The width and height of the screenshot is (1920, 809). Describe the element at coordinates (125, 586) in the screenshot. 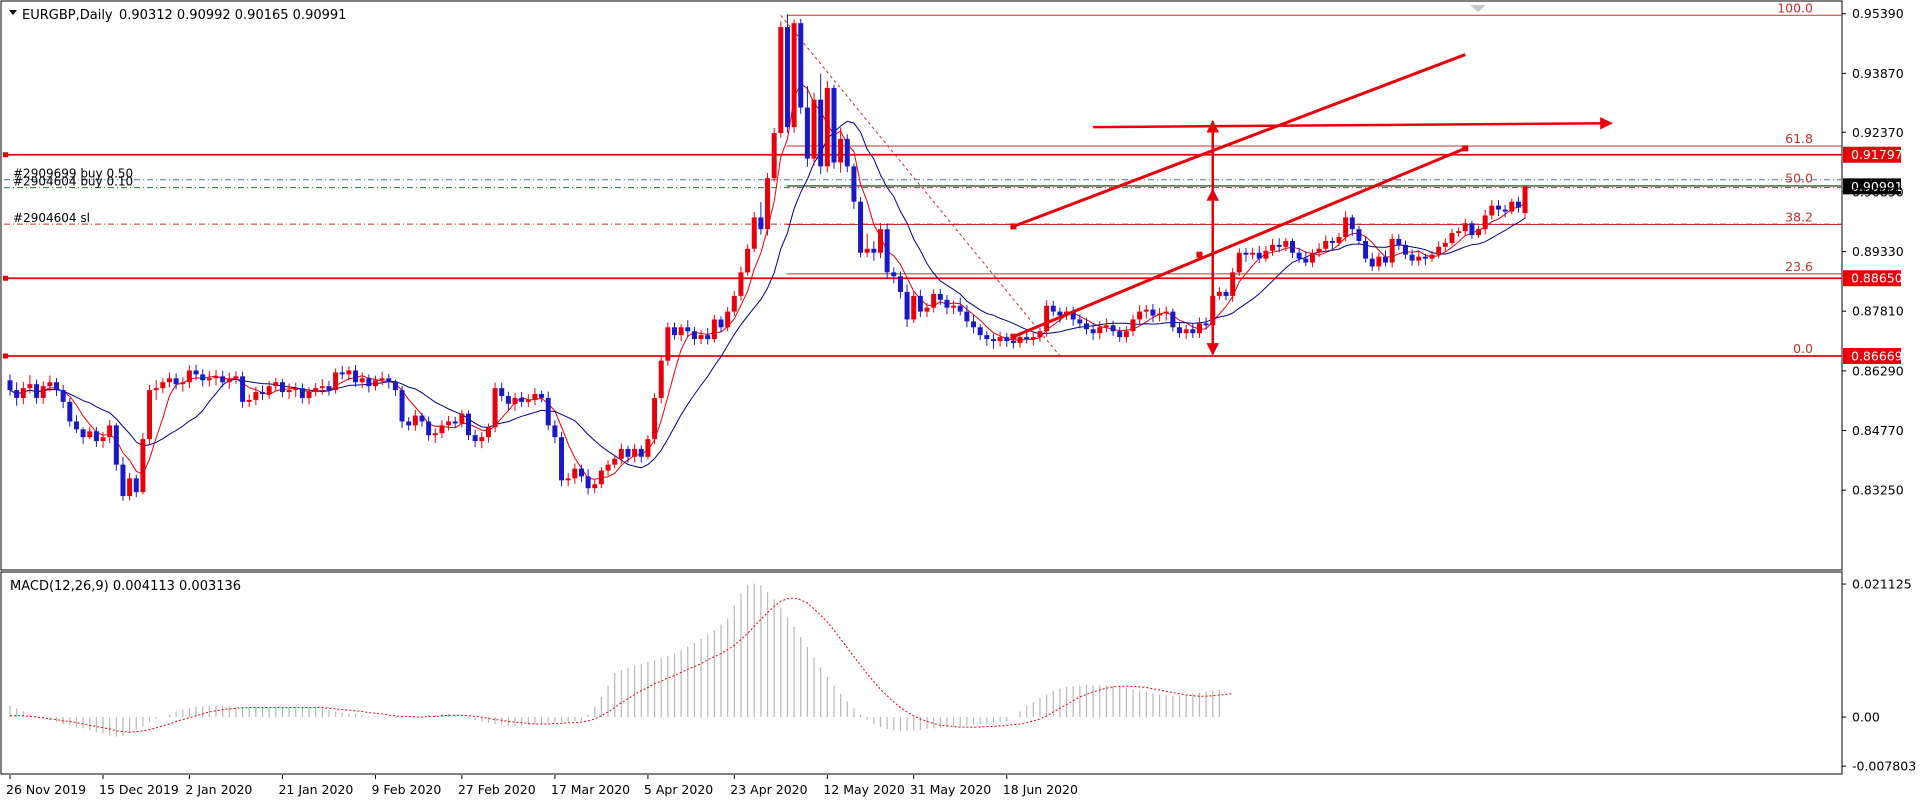

I see `macd-label: MACD(12,26,9) 0.004113 0.003136` at that location.